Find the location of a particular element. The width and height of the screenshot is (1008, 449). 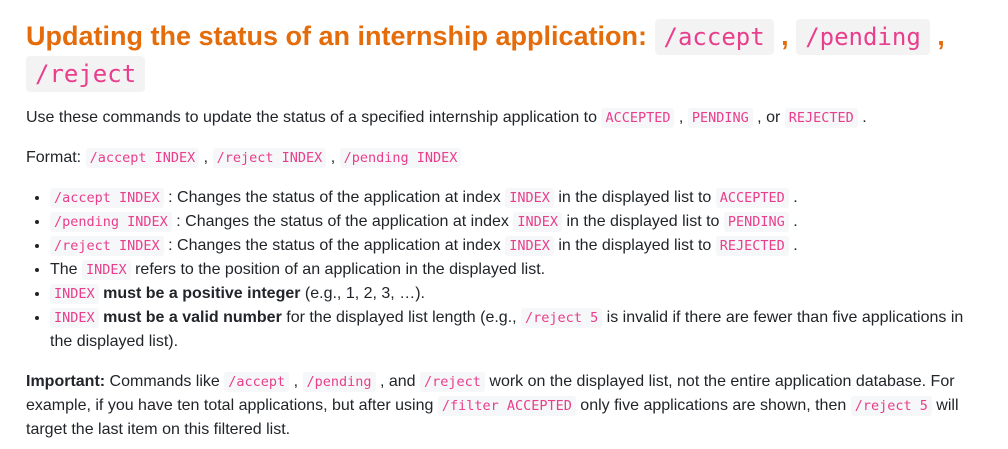

format-accept-code: /accept INDEX is located at coordinates (142, 158).